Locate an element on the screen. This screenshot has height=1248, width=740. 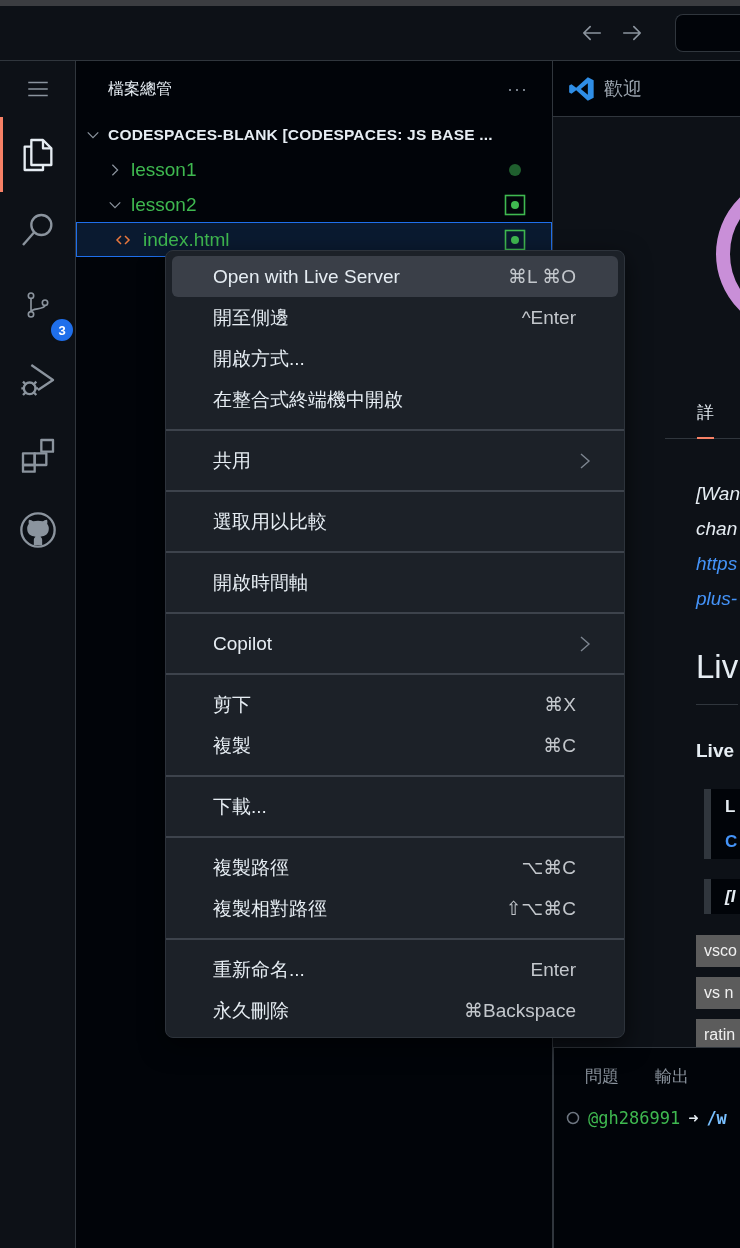
menu-item: 複製 ⌘C is located at coordinates (395, 745).